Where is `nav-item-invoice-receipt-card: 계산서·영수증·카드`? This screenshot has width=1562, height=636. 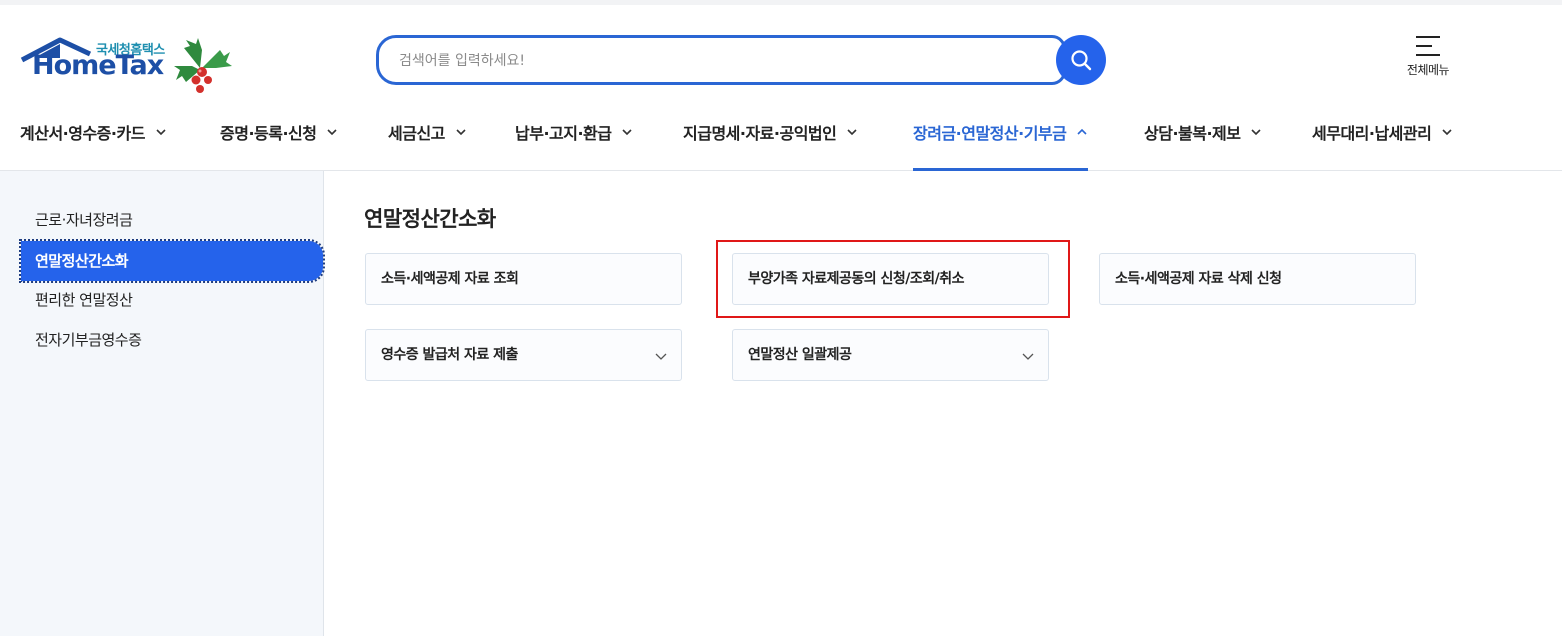
nav-item-invoice-receipt-card: 계산서·영수증·카드 is located at coordinates (93, 145).